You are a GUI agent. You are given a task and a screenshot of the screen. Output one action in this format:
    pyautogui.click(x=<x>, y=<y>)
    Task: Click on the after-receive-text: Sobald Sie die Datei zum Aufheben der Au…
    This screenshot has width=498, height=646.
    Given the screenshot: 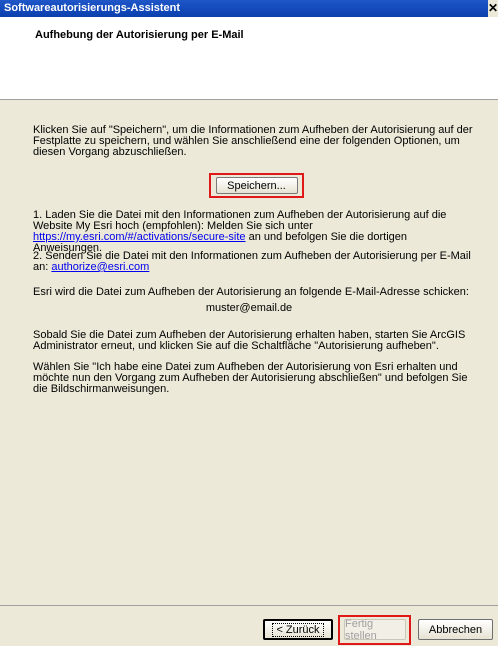 What is the action you would take?
    pyautogui.click(x=249, y=340)
    